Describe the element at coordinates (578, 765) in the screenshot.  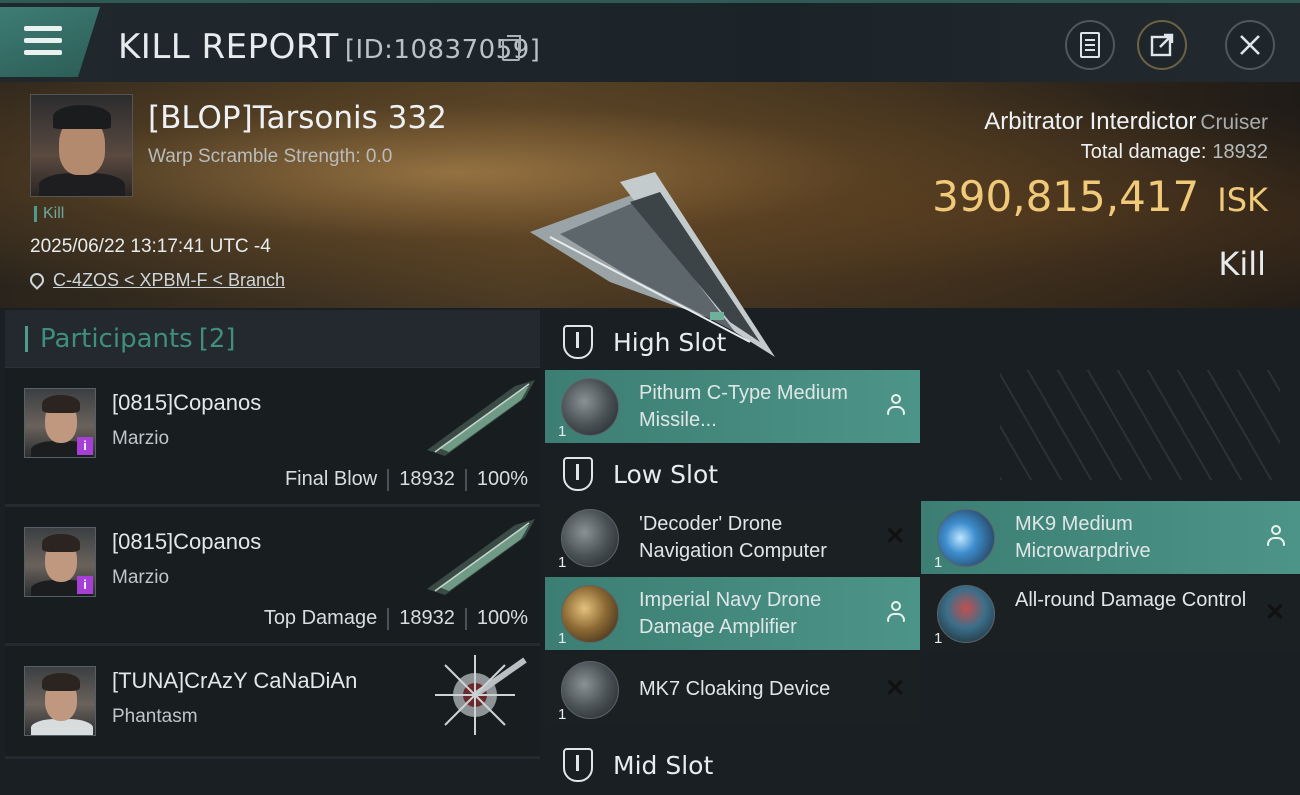
I see `mid-slot-icon` at that location.